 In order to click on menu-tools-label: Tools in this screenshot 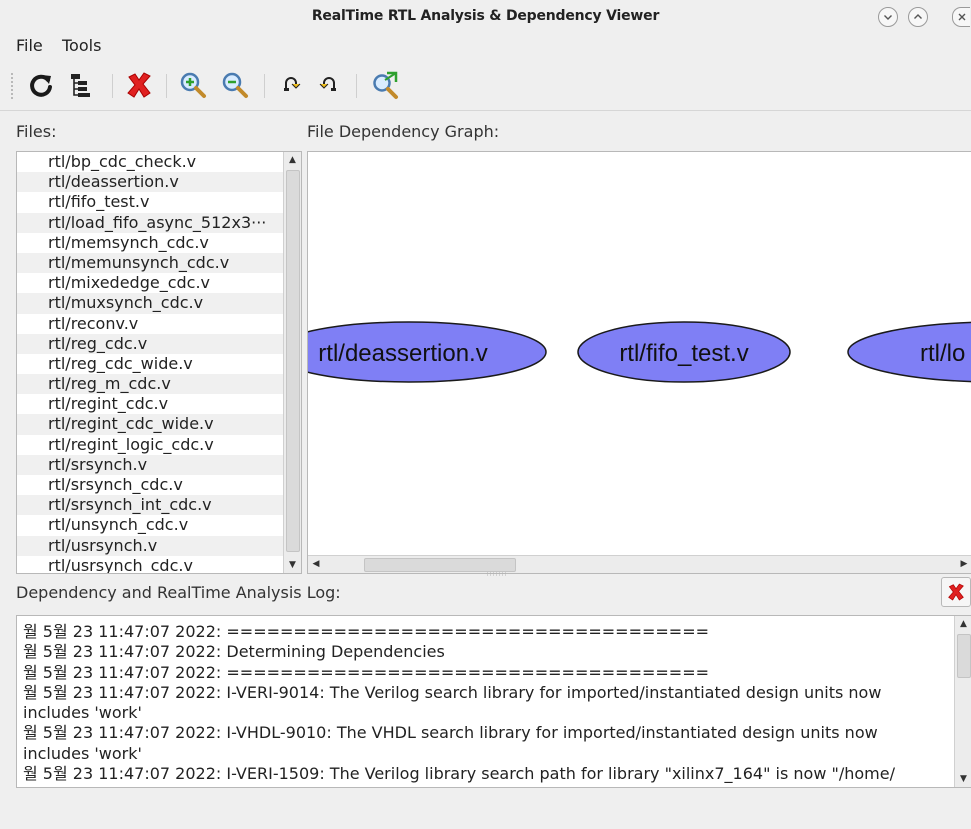, I will do `click(82, 45)`.